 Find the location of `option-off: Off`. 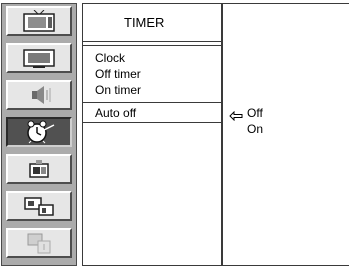

option-off: Off is located at coordinates (255, 113).